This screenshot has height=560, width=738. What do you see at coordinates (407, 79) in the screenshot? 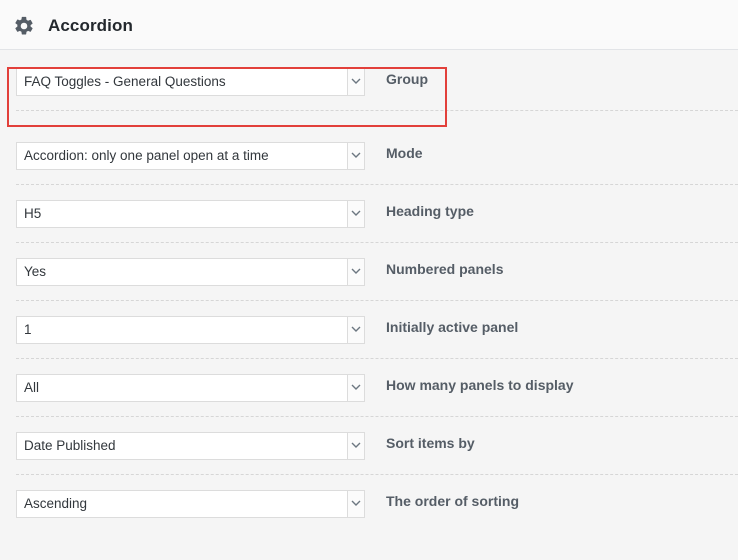
I see `group-label: Group` at bounding box center [407, 79].